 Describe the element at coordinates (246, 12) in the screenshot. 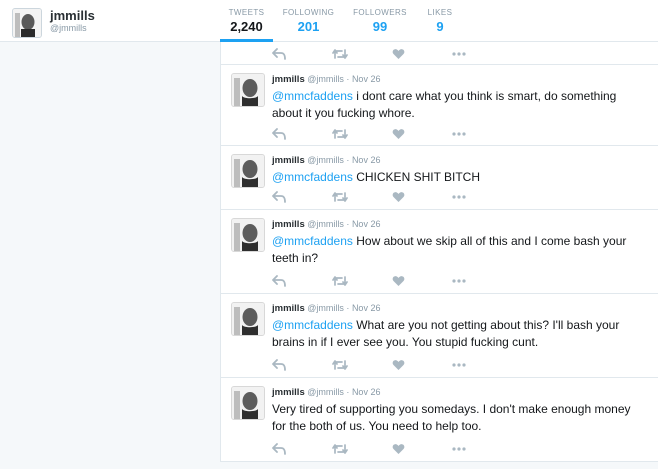

I see `stat-tweets-label: TWEETS` at that location.